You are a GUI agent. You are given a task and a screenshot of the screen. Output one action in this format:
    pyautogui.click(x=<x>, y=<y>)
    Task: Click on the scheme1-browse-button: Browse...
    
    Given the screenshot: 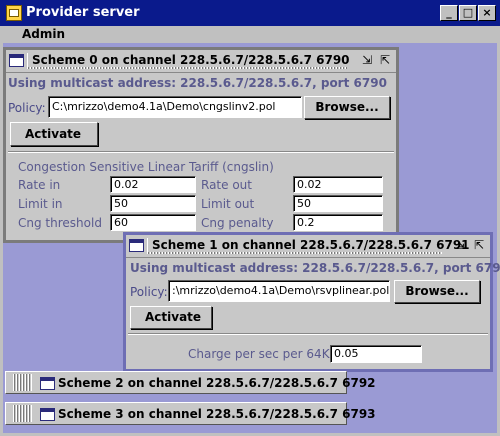 What is the action you would take?
    pyautogui.click(x=437, y=291)
    